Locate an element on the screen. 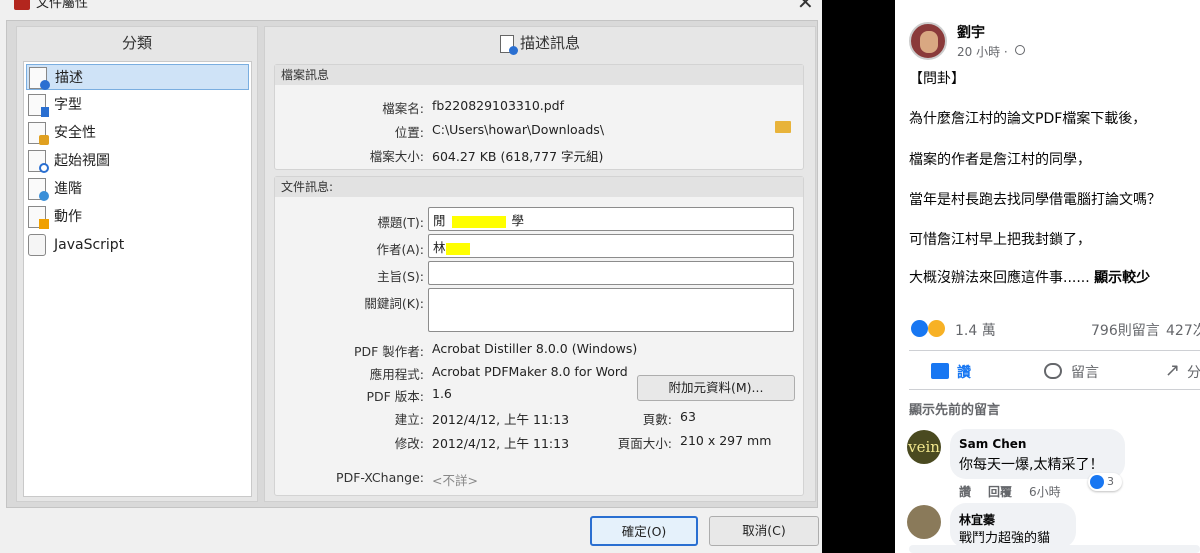 Image resolution: width=1200 pixels, height=553 pixels. post-author: 劉宇 is located at coordinates (971, 32).